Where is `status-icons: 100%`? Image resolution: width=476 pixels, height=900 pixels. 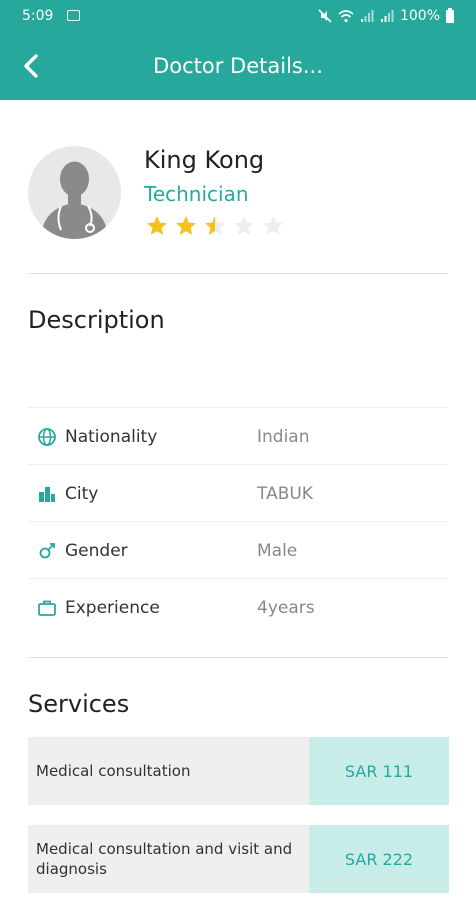 status-icons: 100% is located at coordinates (386, 15).